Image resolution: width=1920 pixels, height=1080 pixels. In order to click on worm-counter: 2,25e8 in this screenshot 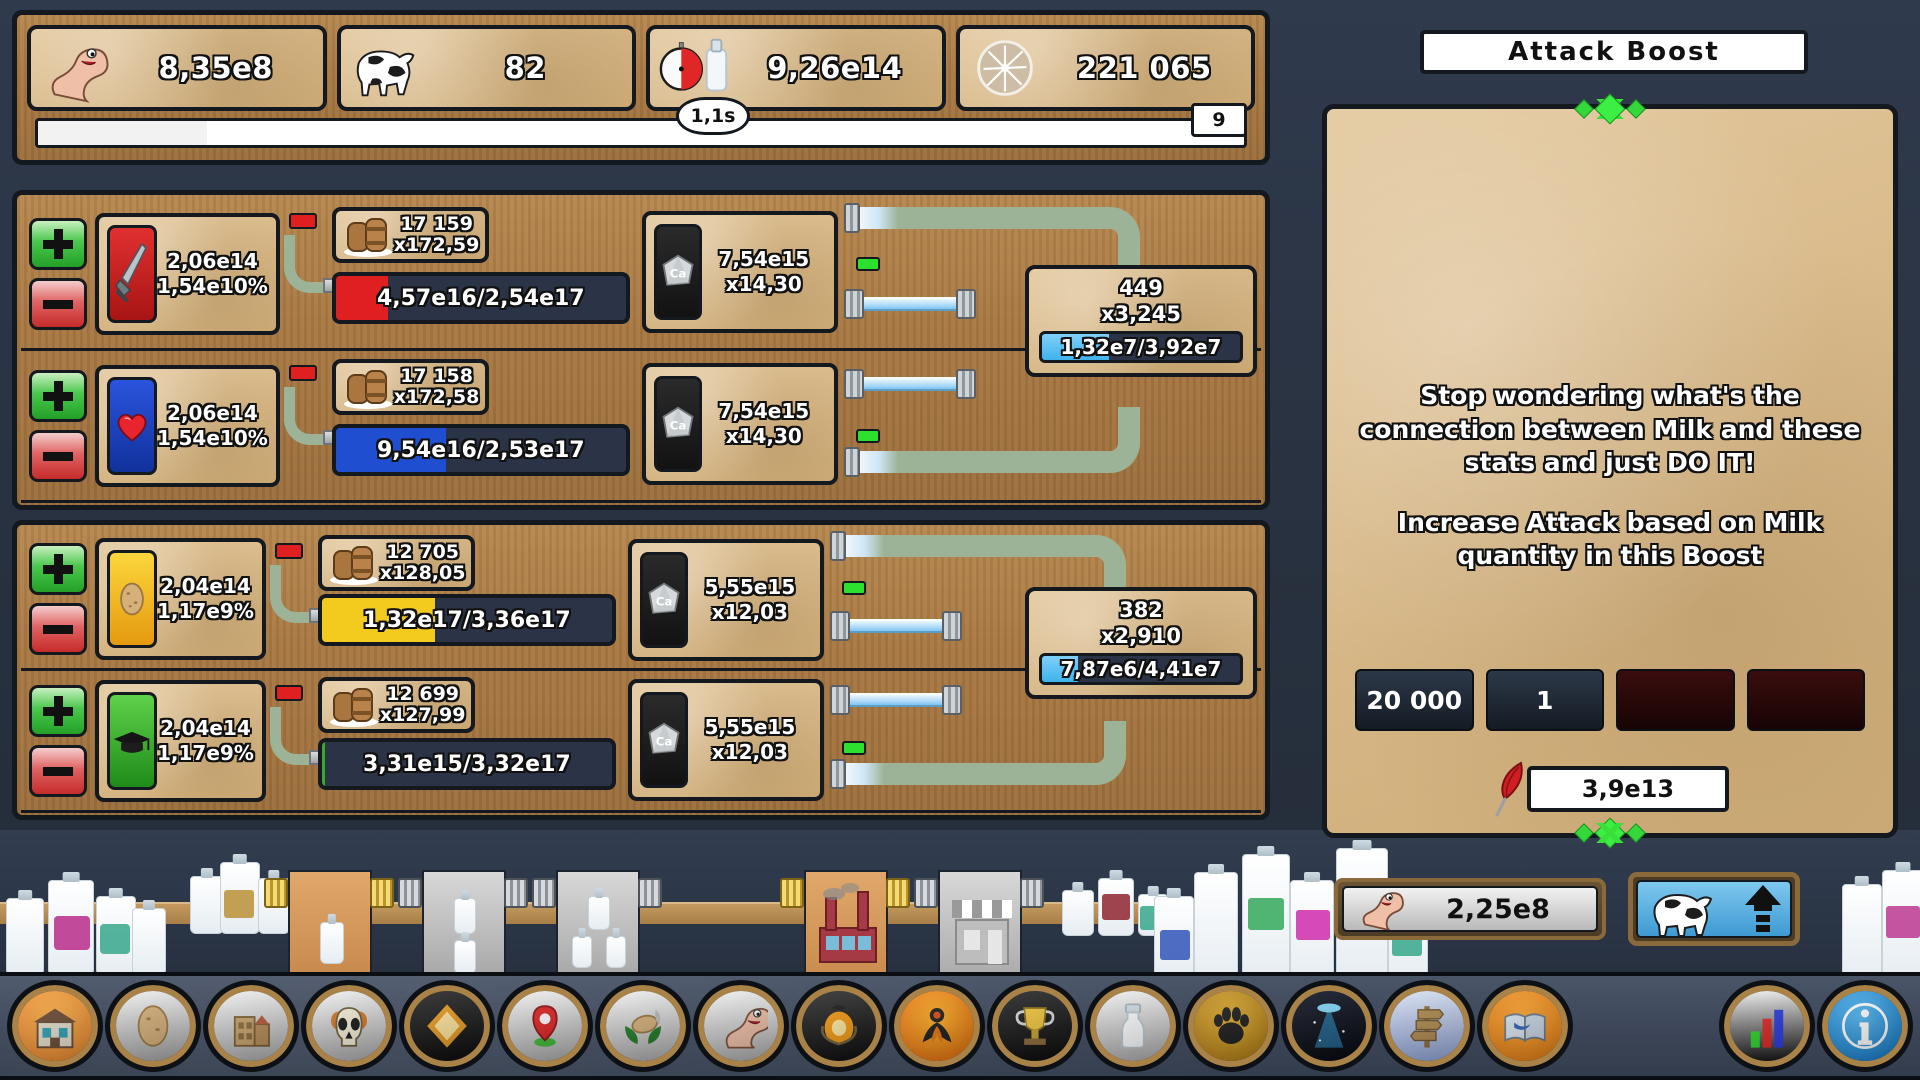, I will do `click(1470, 909)`.